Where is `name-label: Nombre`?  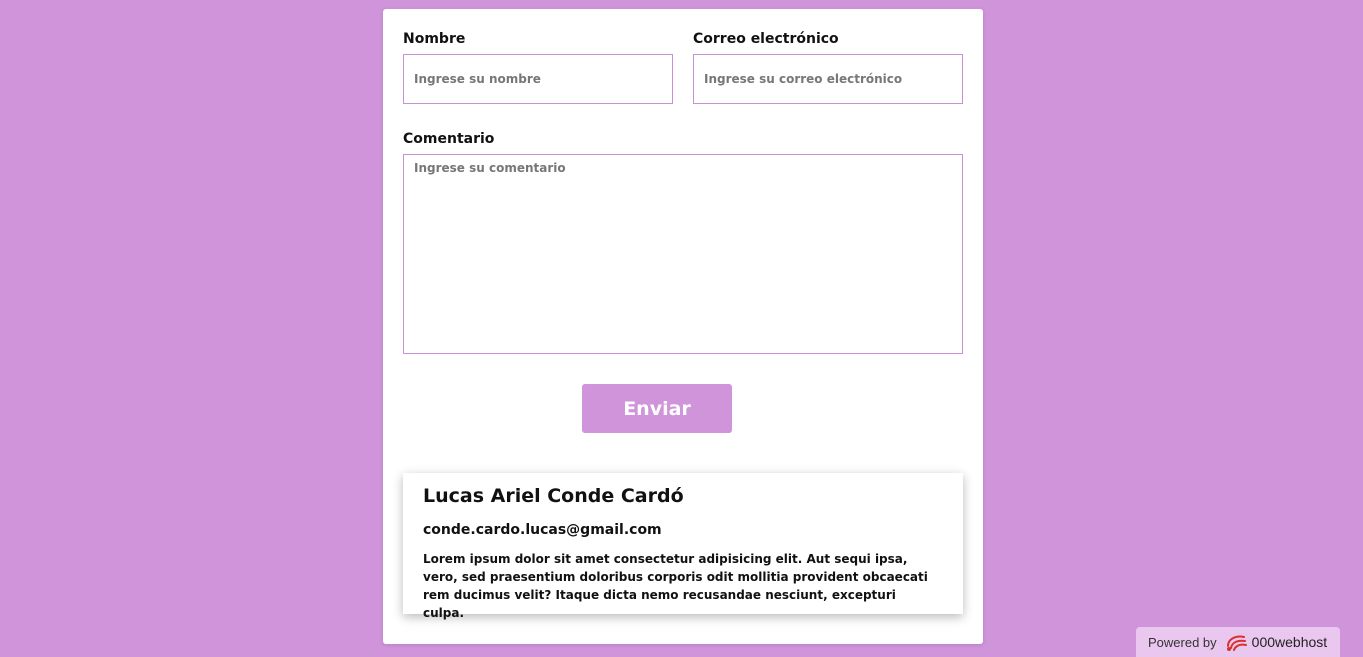
name-label: Nombre is located at coordinates (434, 39).